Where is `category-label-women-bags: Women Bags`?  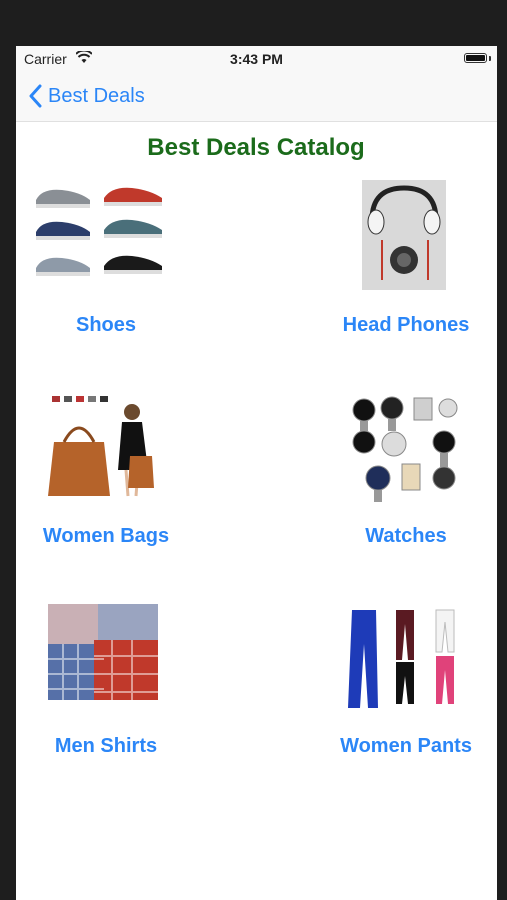 category-label-women-bags: Women Bags is located at coordinates (106, 536).